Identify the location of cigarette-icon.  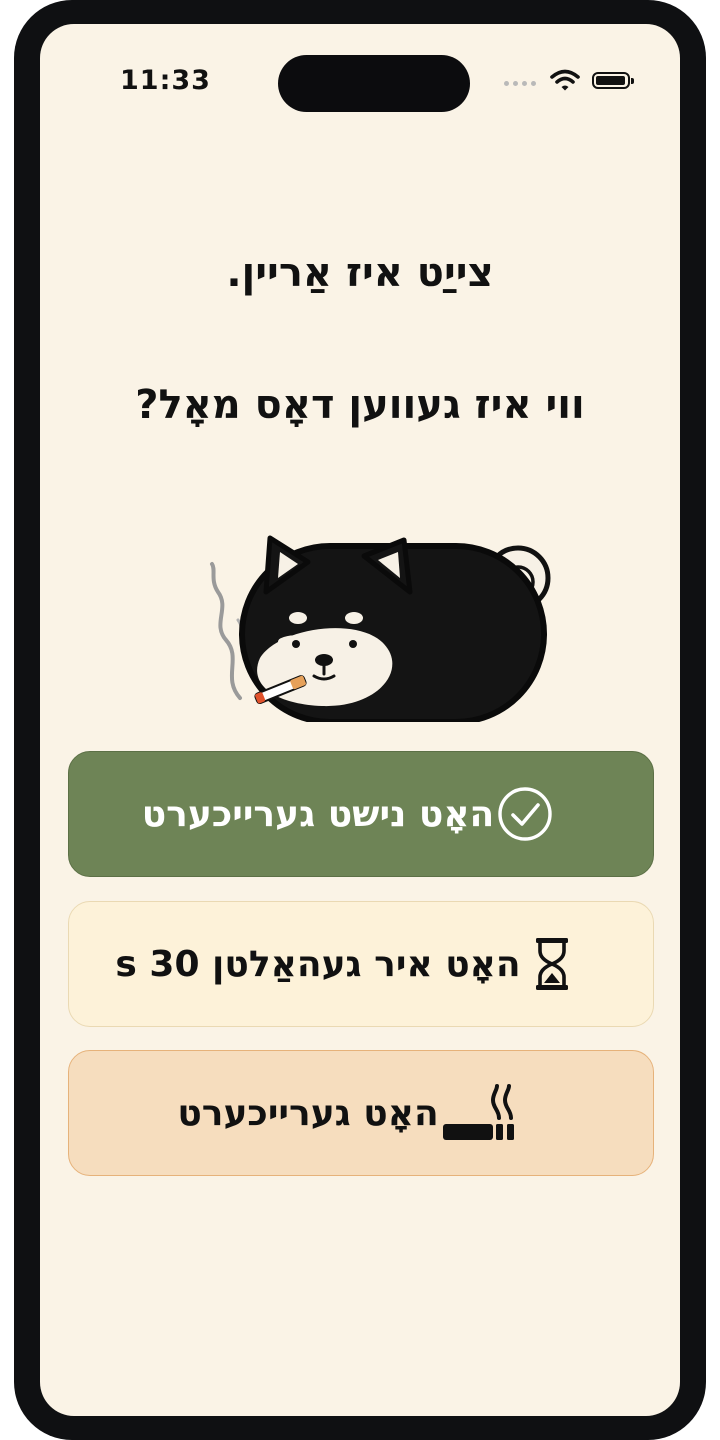
(480, 1113).